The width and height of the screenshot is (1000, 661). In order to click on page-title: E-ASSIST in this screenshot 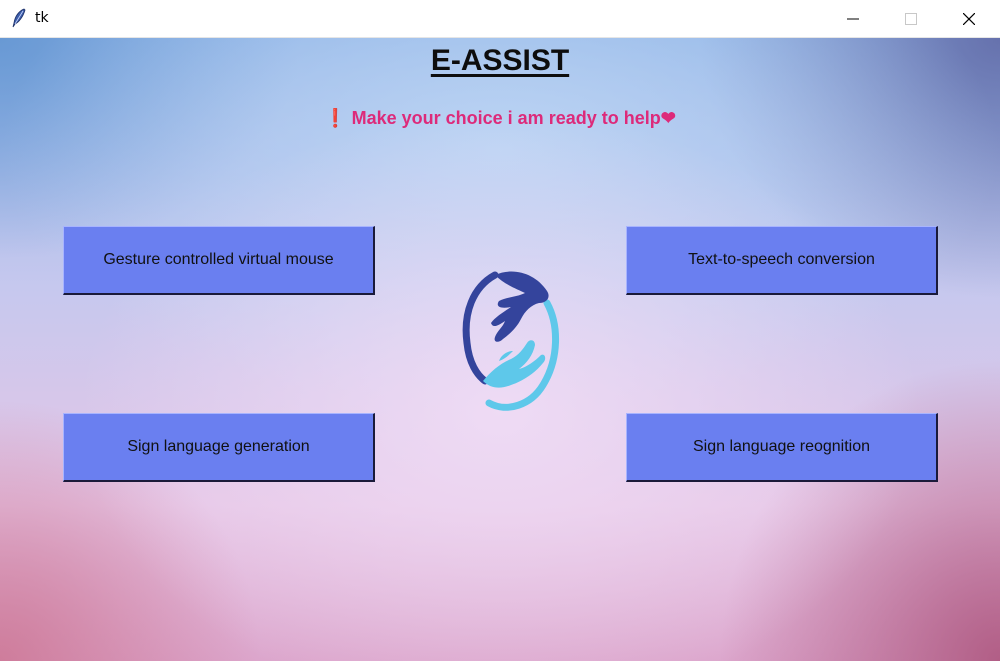, I will do `click(500, 60)`.